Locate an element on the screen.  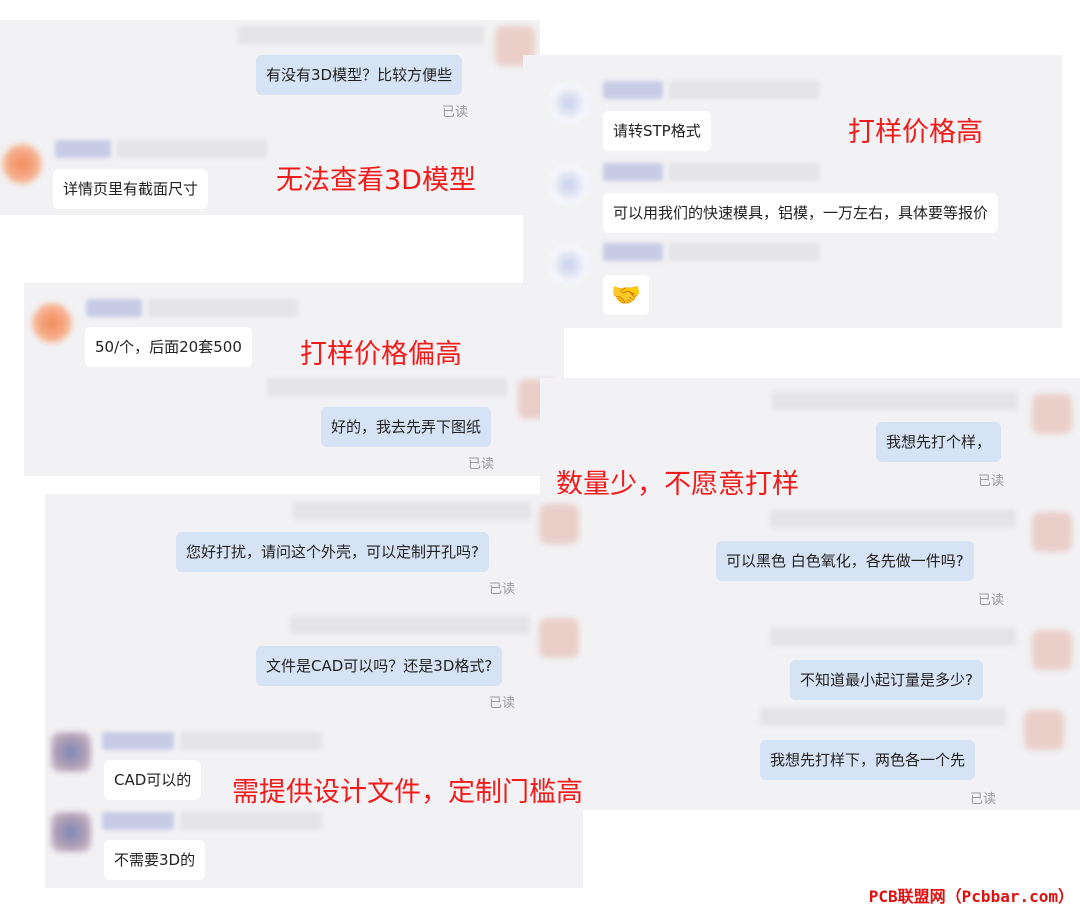
annotation-design-file-required: 需提供设计文件，定制门槛高 is located at coordinates (407, 792).